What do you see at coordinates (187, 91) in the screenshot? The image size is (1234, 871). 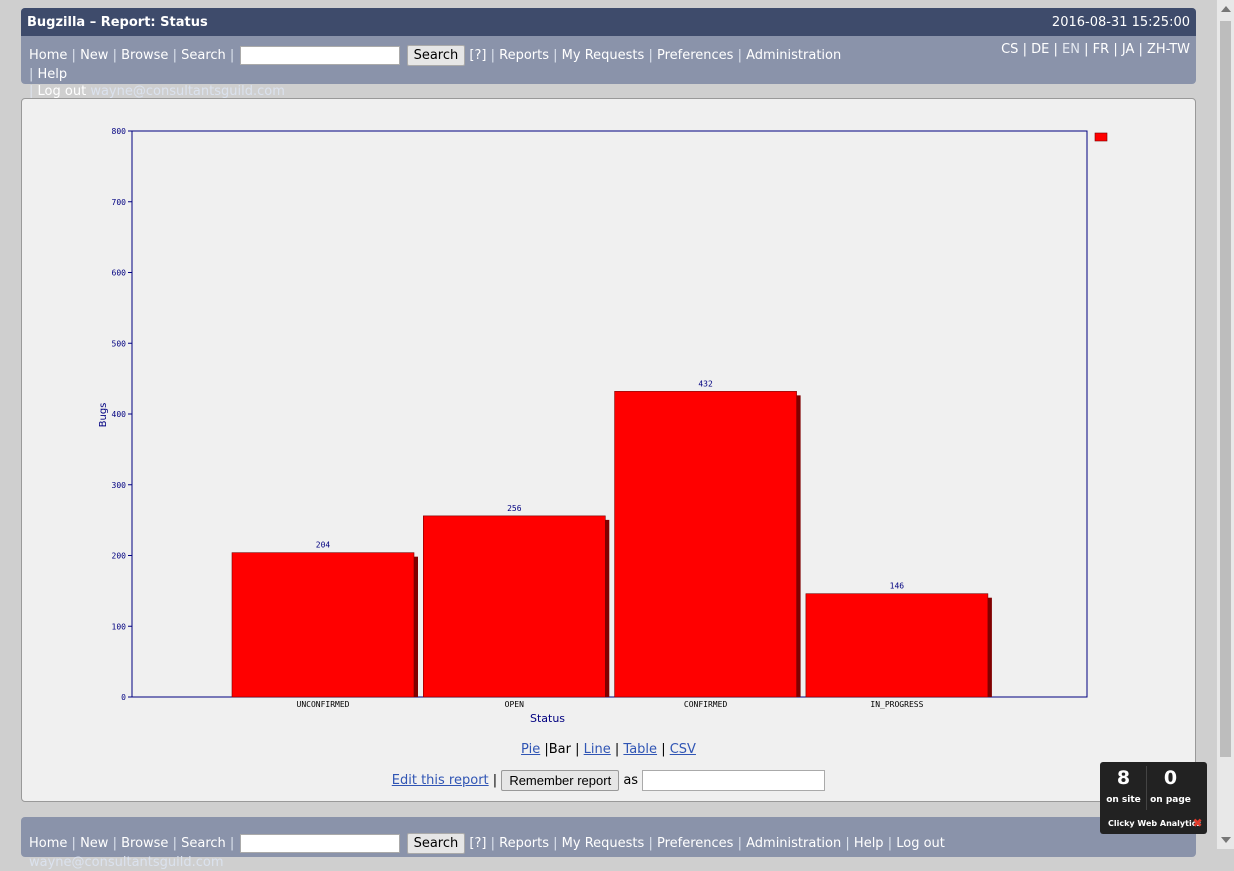 I see `nav-user-email: wayne@consultantsguild.com` at bounding box center [187, 91].